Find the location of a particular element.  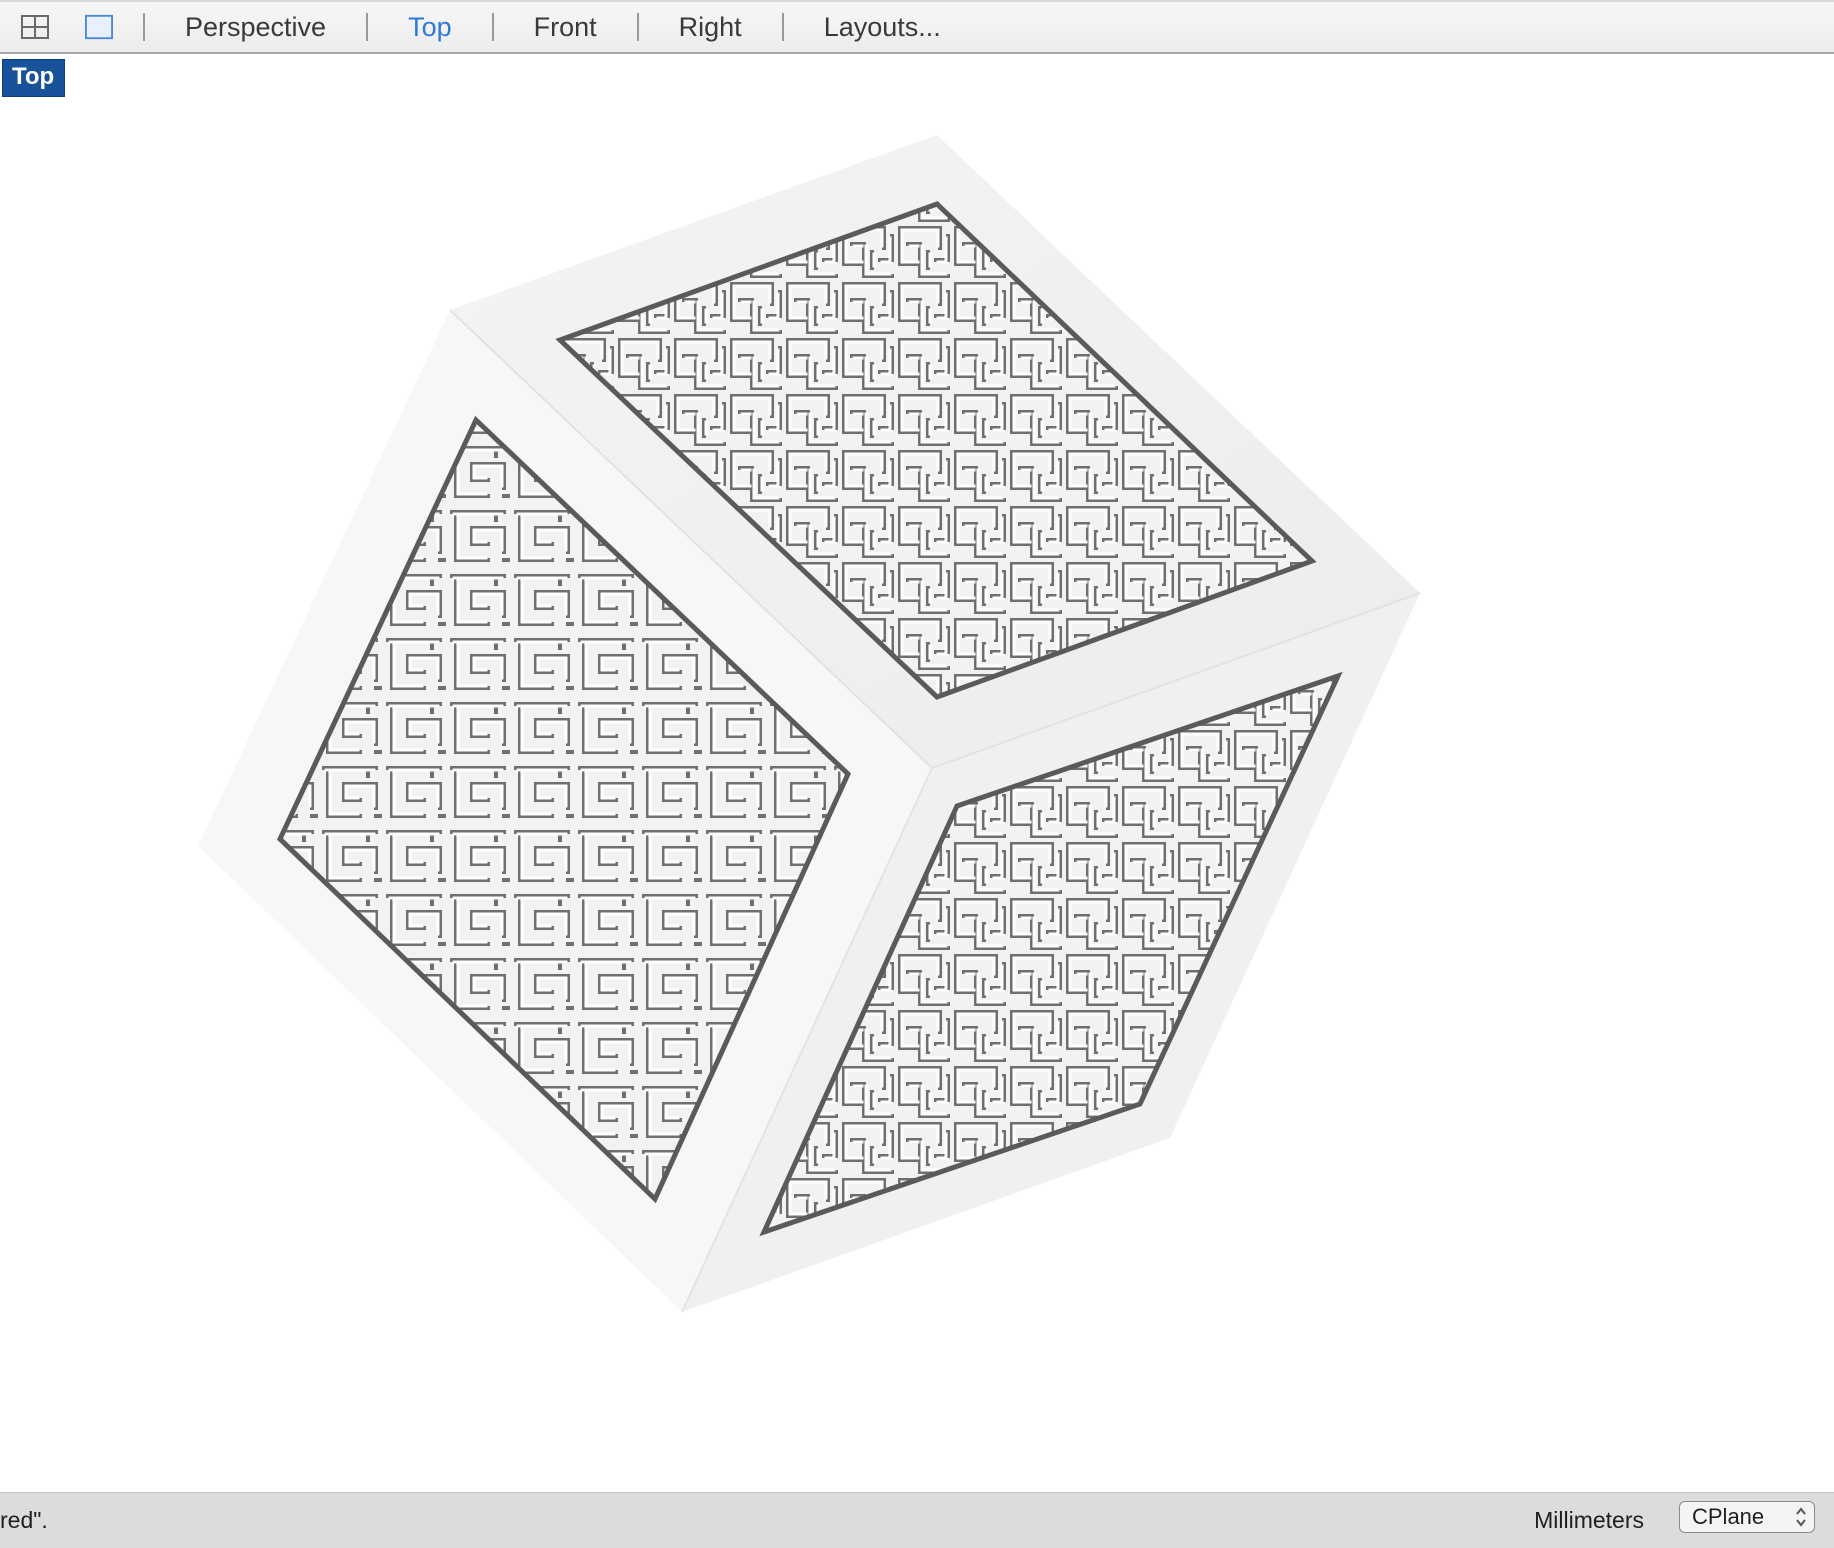

cplane-select: CPlane is located at coordinates (1747, 1517).